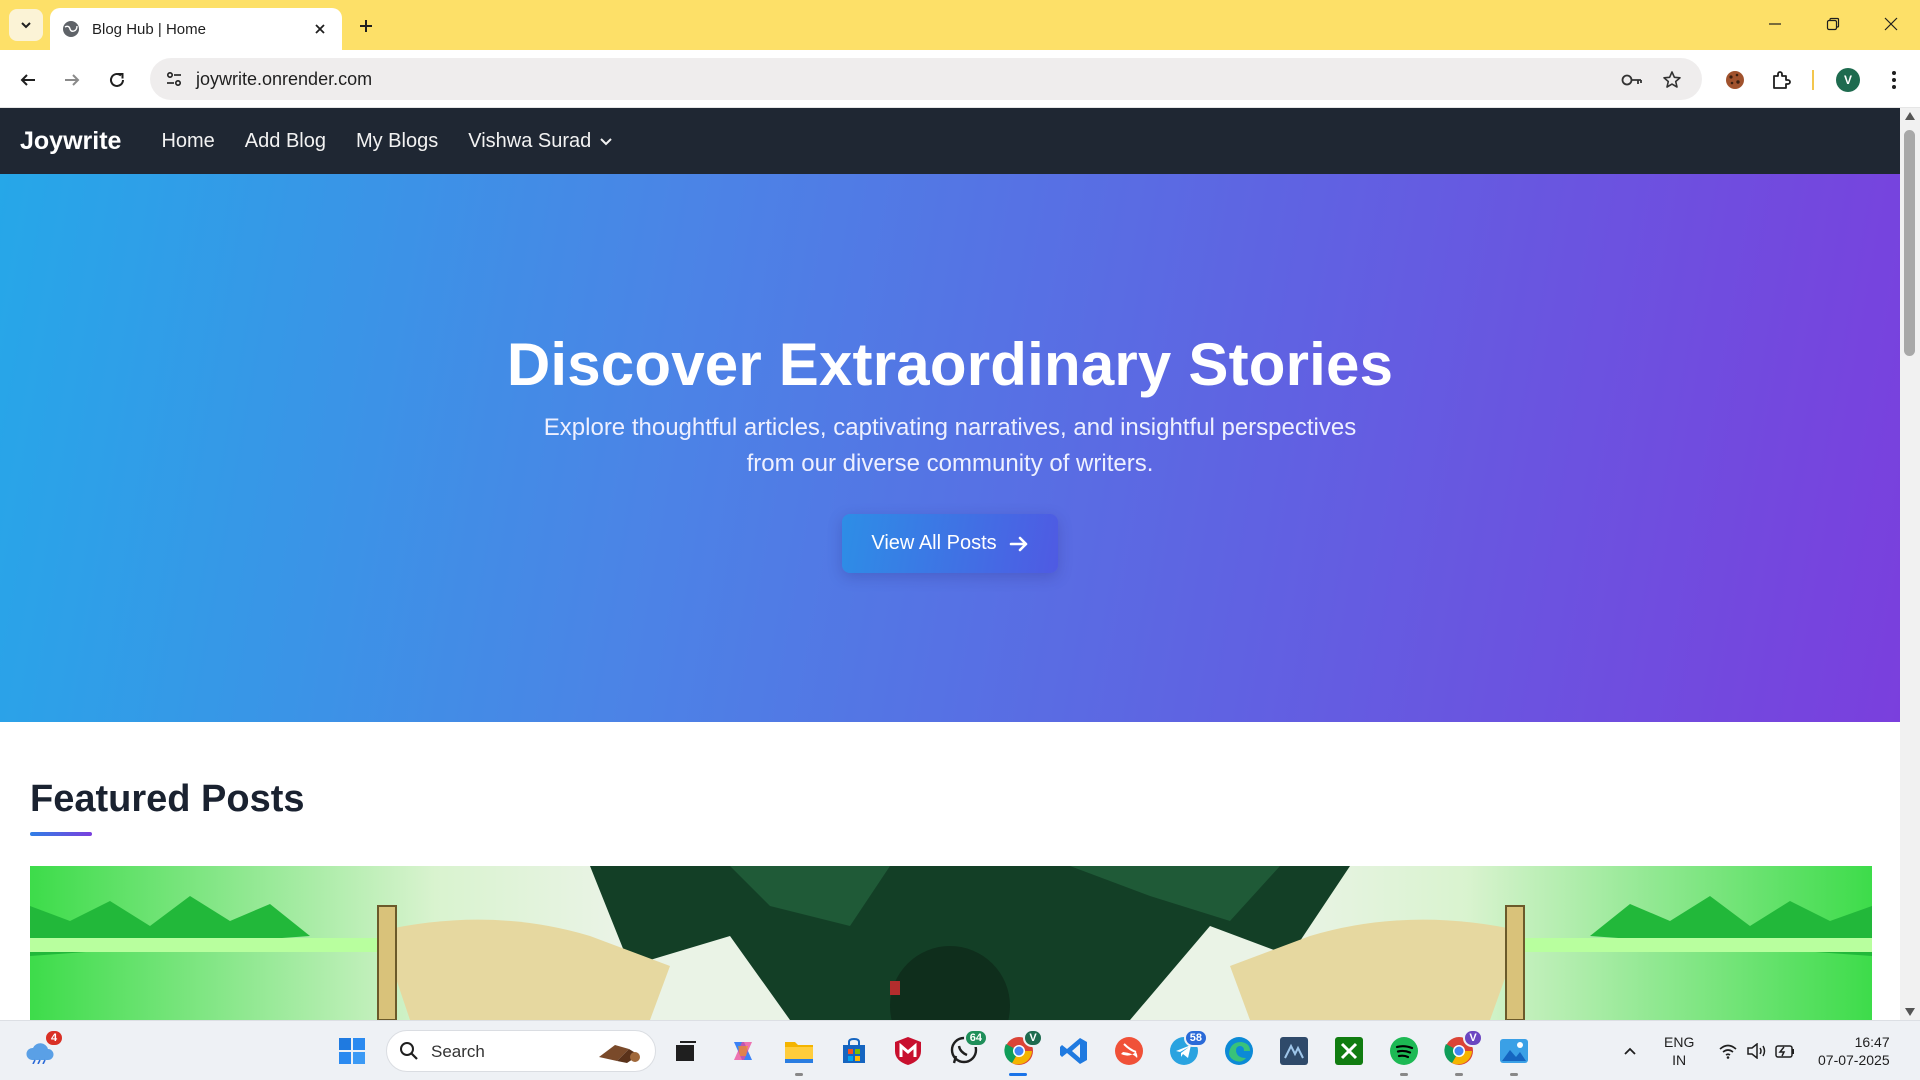  Describe the element at coordinates (743, 1051) in the screenshot. I see `copilot-app` at that location.